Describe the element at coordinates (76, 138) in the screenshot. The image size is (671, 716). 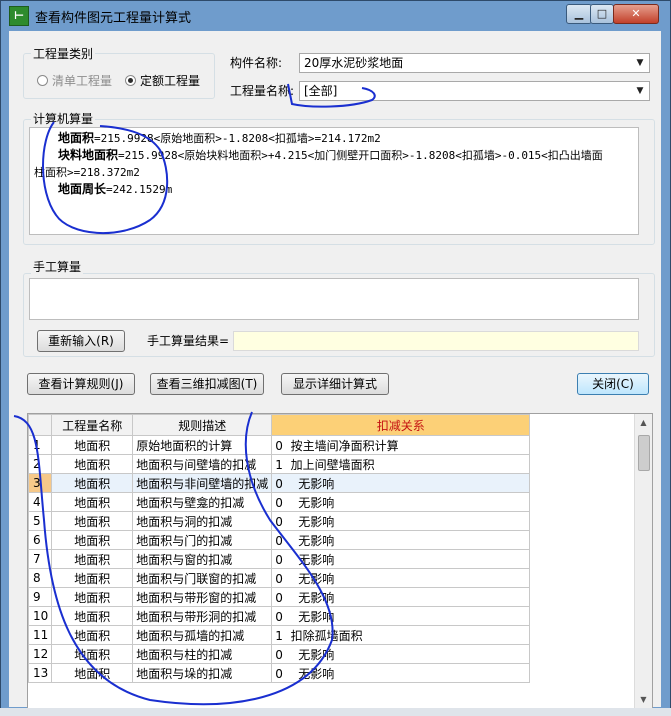
I see `calc-line-key: 地面积` at that location.